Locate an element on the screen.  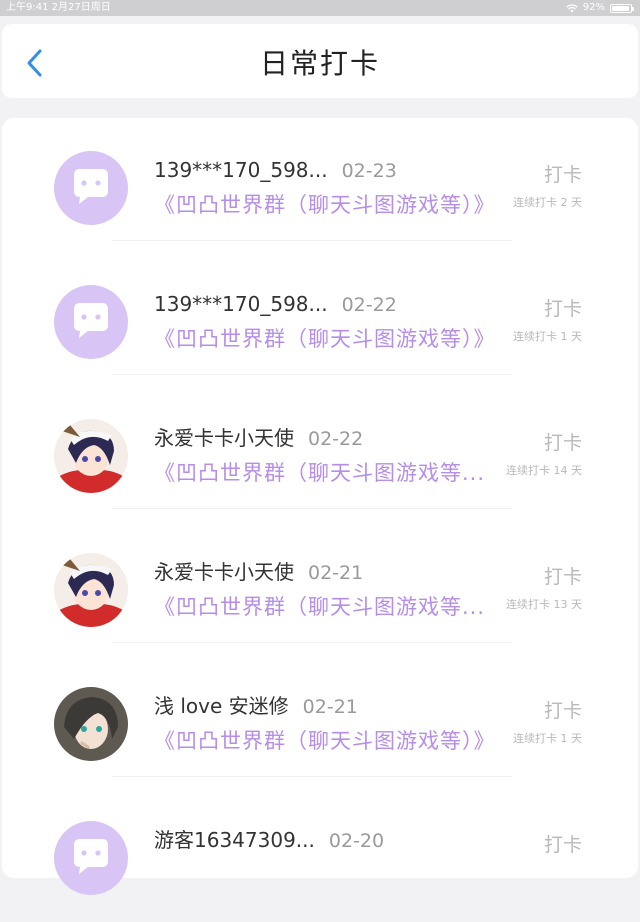
streak-label: 连续打卡 2 天 is located at coordinates (547, 202).